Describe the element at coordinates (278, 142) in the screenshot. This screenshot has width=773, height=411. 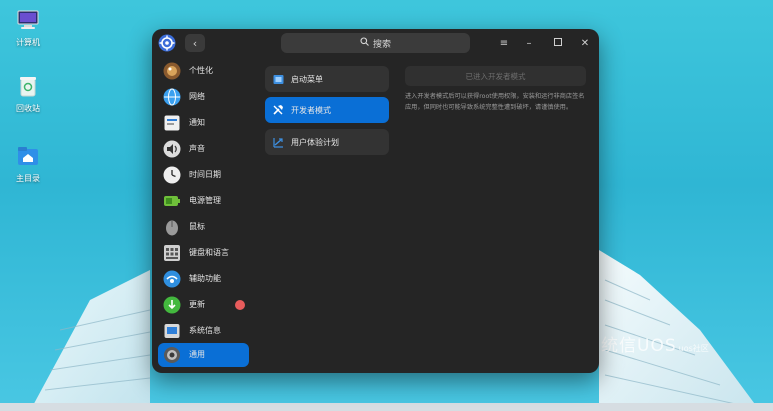
I see `user-experience-icon` at that location.